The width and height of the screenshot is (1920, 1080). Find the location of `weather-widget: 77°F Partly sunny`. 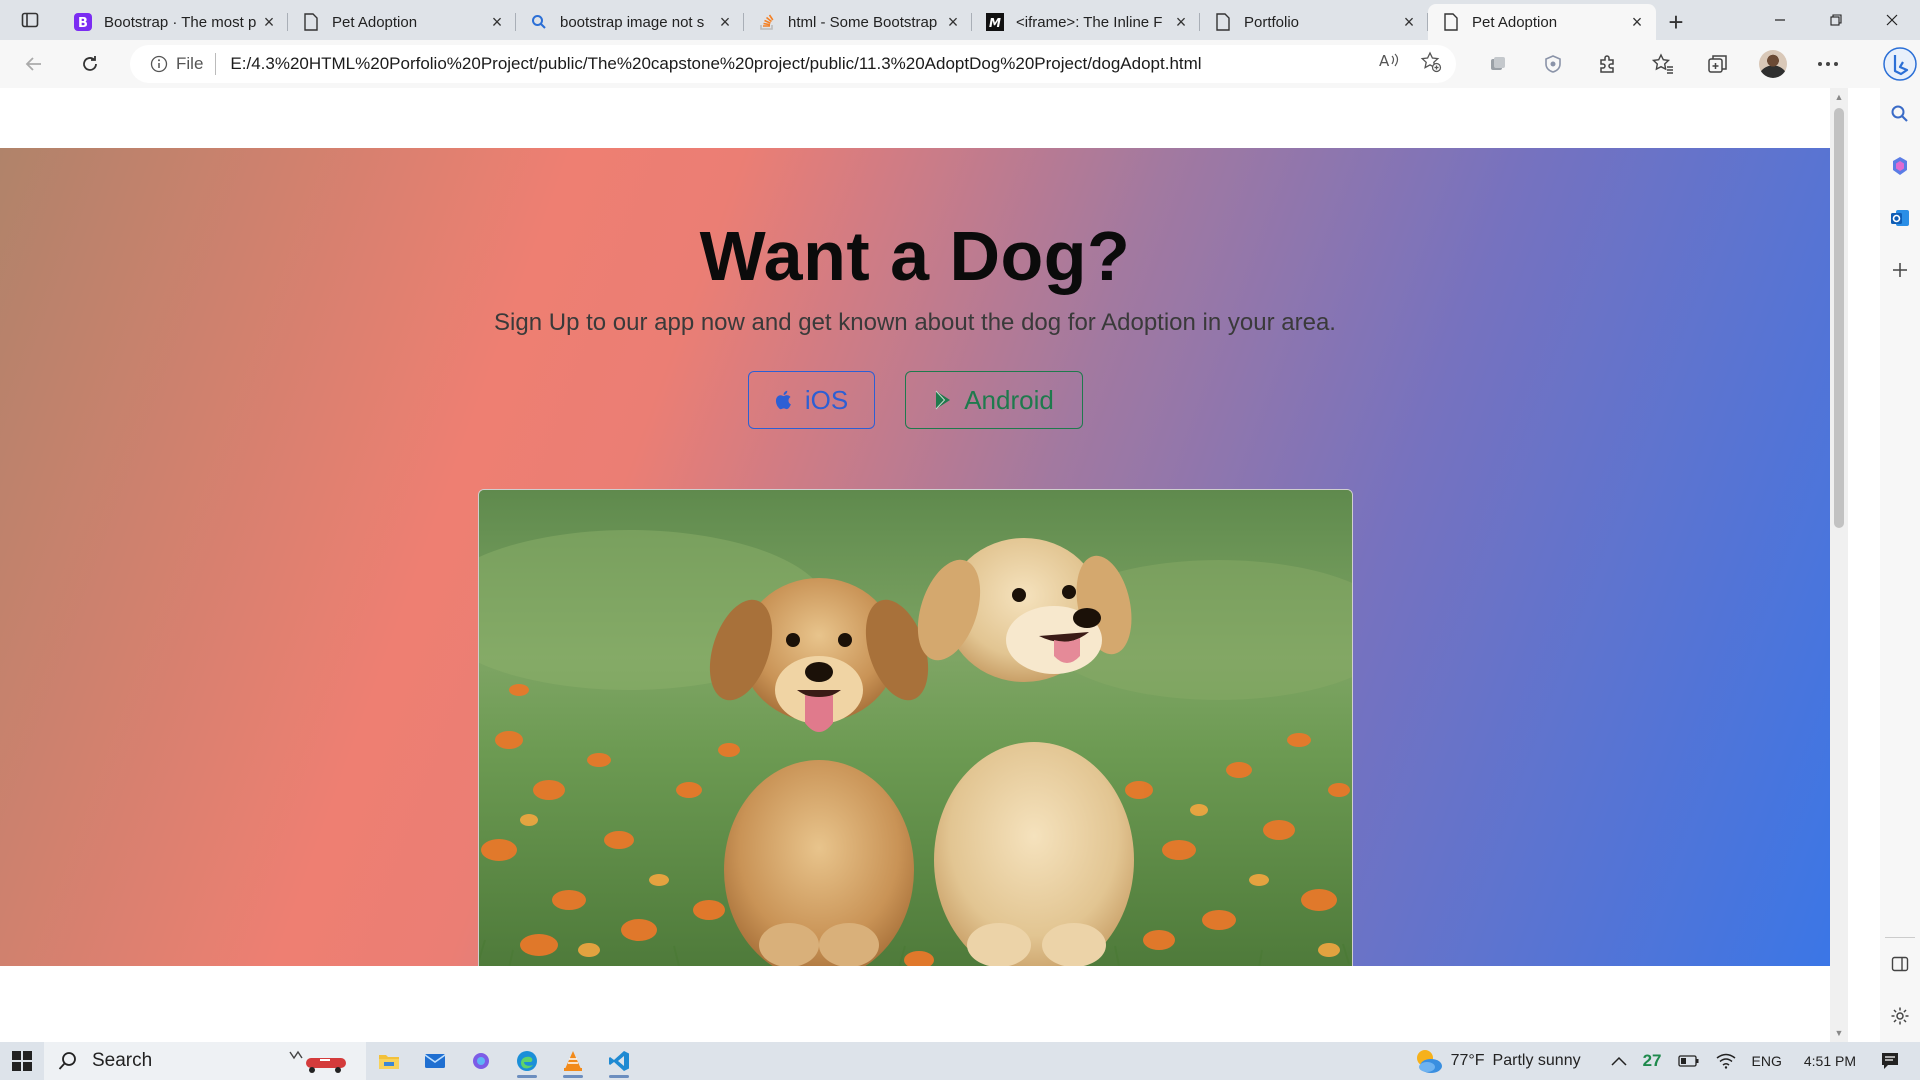

weather-widget: 77°F Partly sunny is located at coordinates (1497, 1061).